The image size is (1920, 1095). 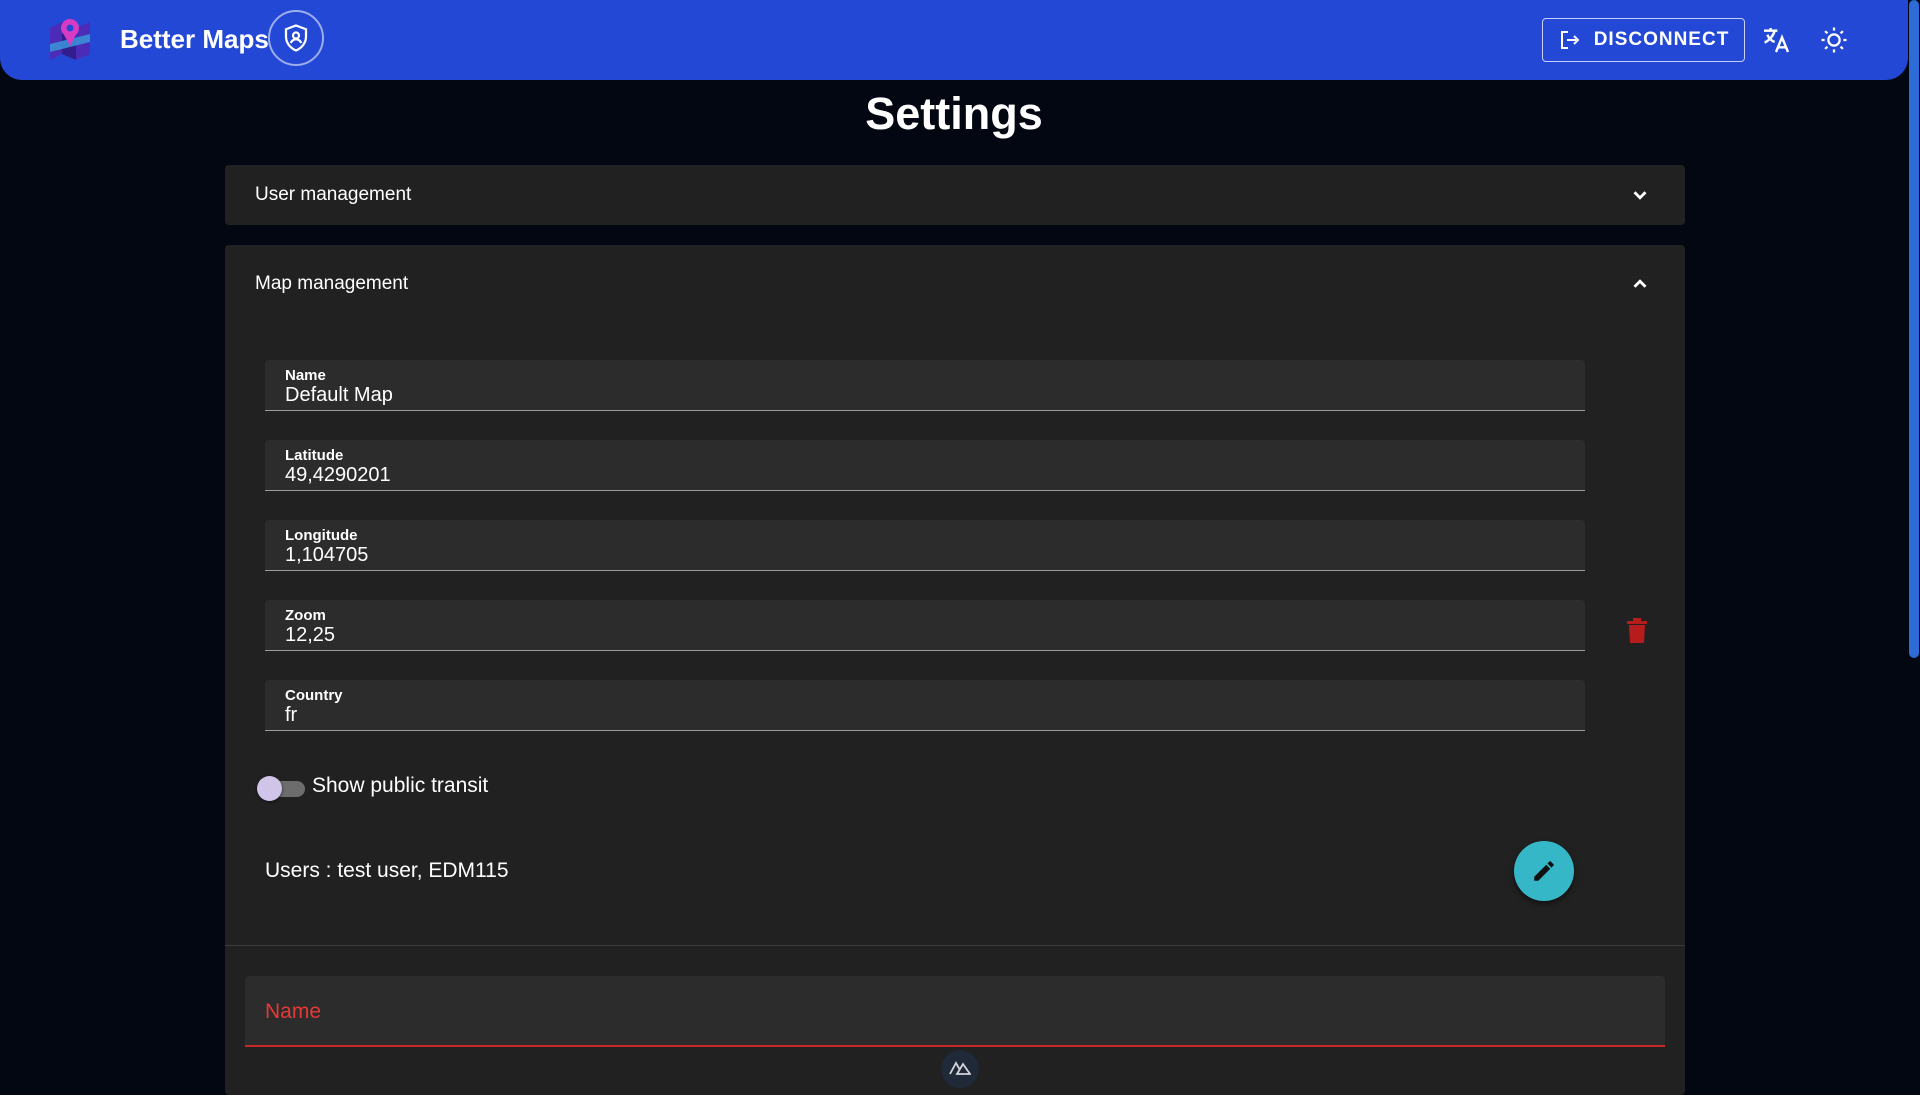 What do you see at coordinates (296, 38) in the screenshot?
I see `admin-shield-icon` at bounding box center [296, 38].